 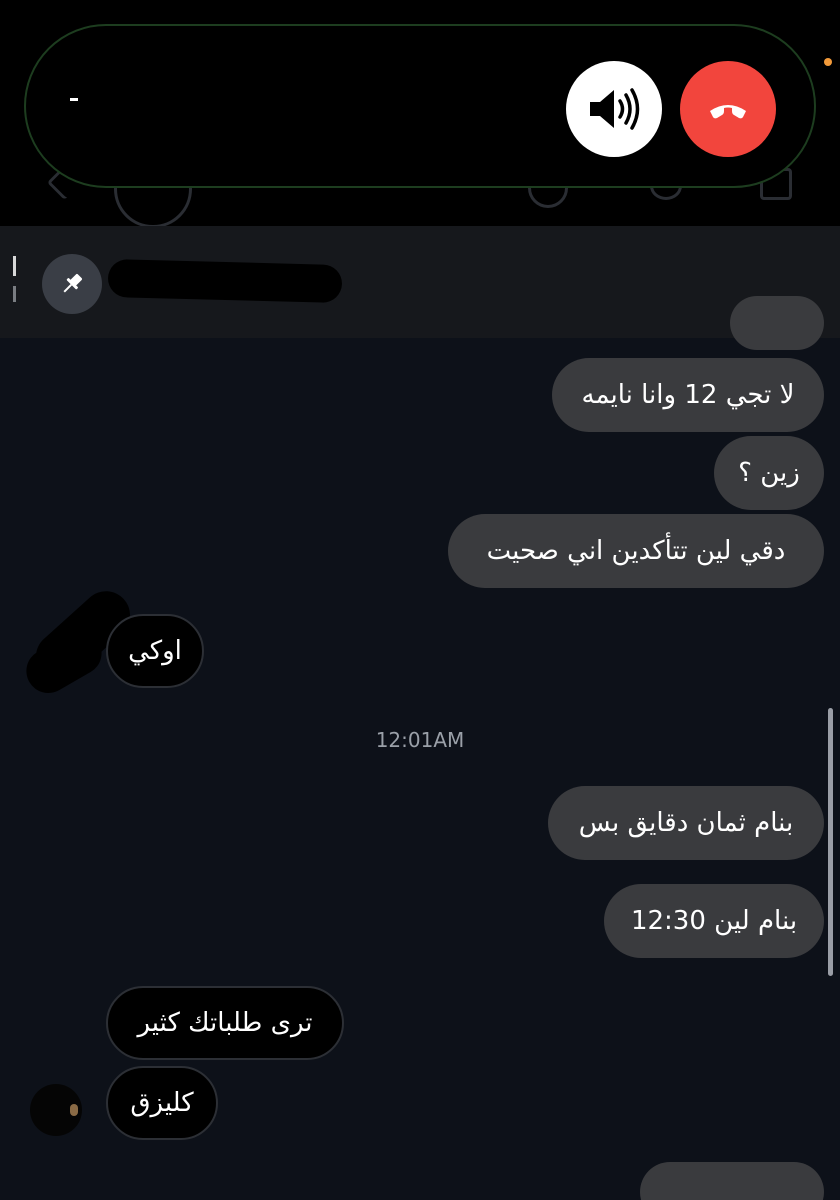 I want to click on message-text: دقي لين تتأكدين اني صحيت, so click(x=636, y=551).